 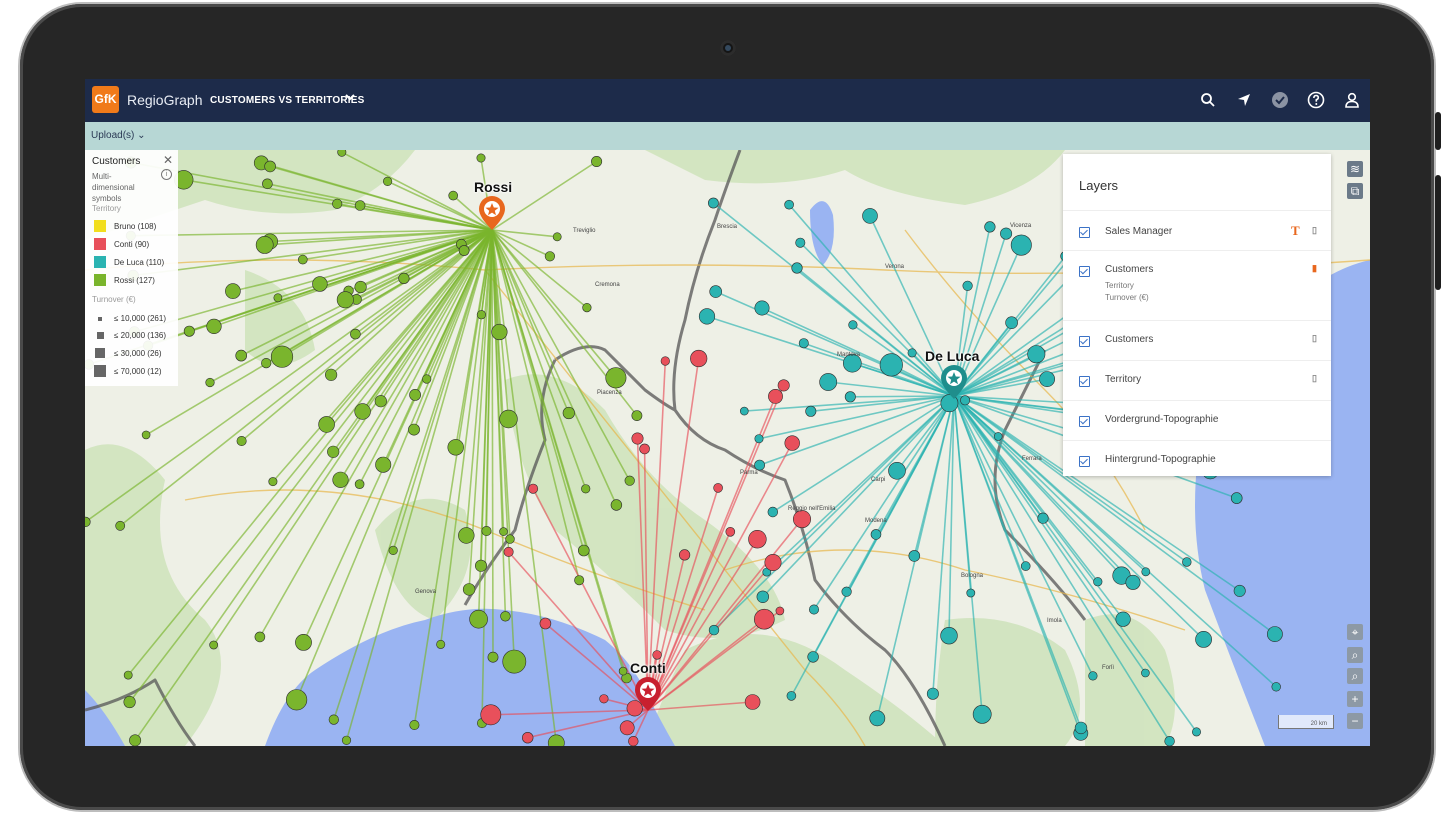 What do you see at coordinates (1197, 380) in the screenshot?
I see `layer-row-territory: Territory ▯` at bounding box center [1197, 380].